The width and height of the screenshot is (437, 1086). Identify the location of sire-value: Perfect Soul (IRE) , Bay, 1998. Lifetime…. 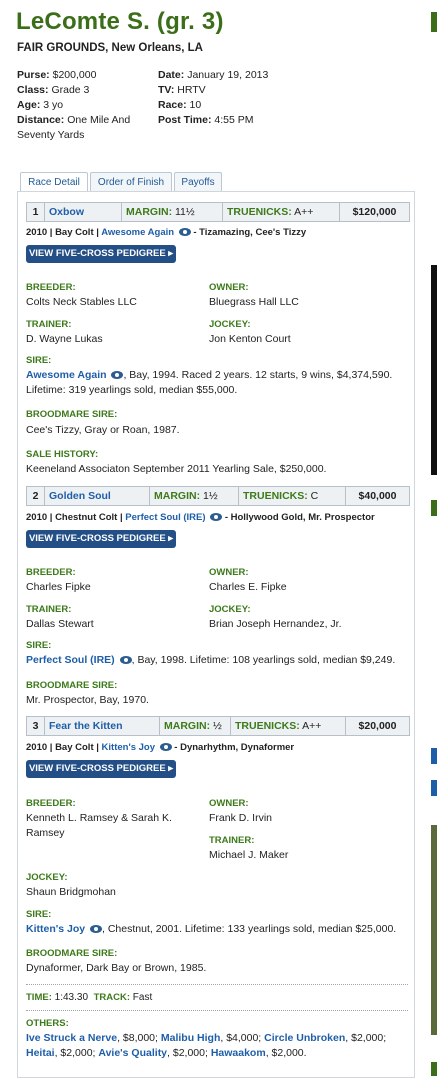
(211, 660).